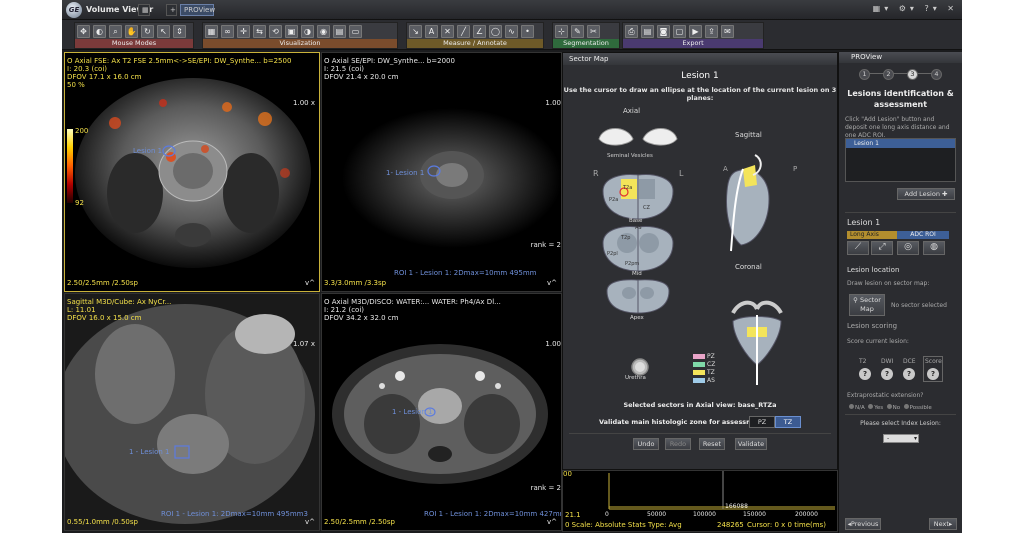 This screenshot has width=1024, height=533. Describe the element at coordinates (806, 514) in the screenshot. I see `x-tick-4: 200000` at that location.